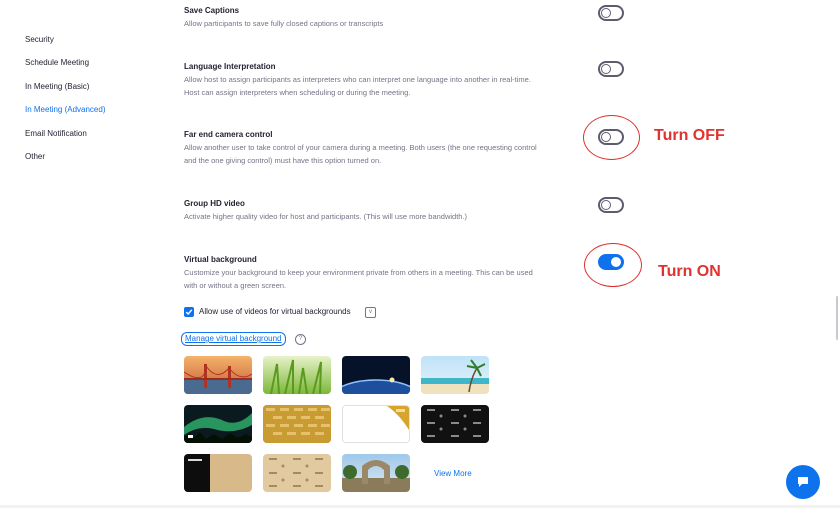 The width and height of the screenshot is (840, 508). What do you see at coordinates (376, 473) in the screenshot?
I see `background-thumb-campus-arch` at bounding box center [376, 473].